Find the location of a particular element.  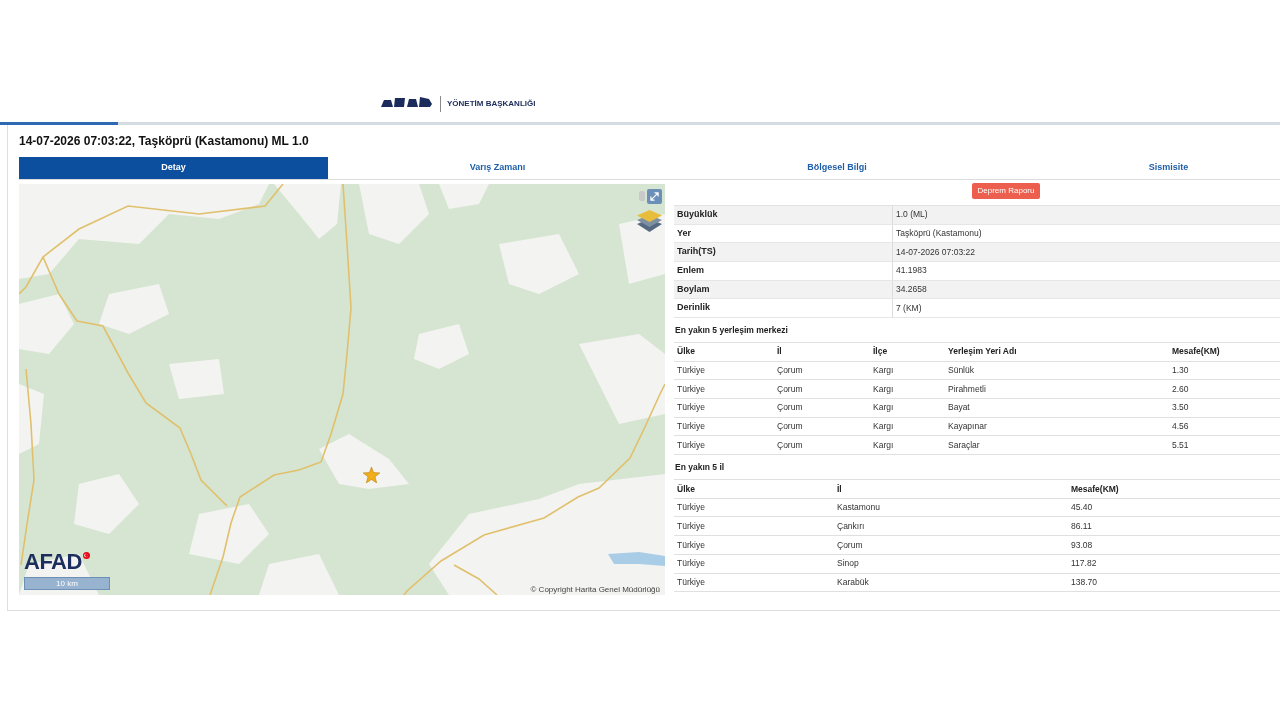

detail-label: Yer is located at coordinates (684, 233).